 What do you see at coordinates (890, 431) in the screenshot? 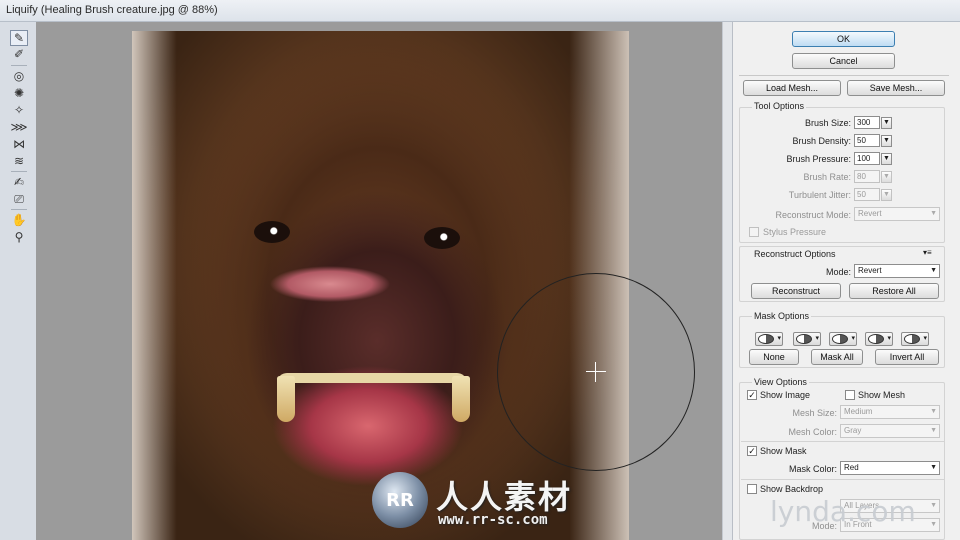
I see `mesh-color-select: Gray` at bounding box center [890, 431].